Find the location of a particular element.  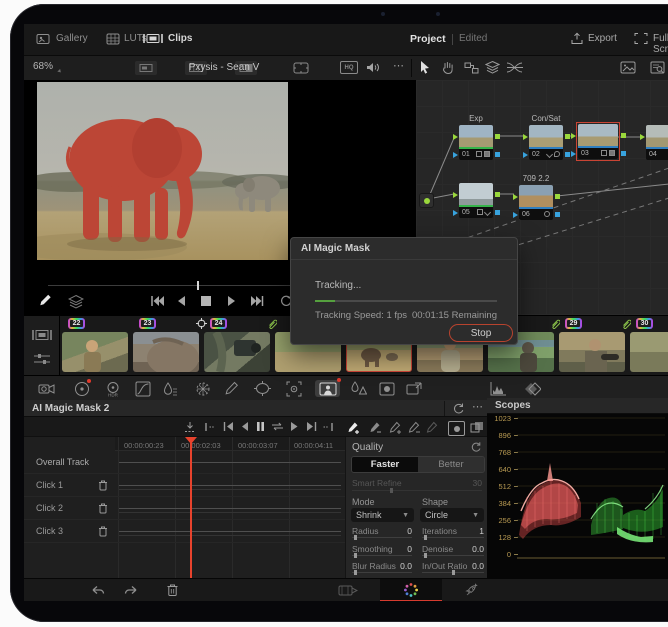

picker-eyedropper-icon is located at coordinates (45, 301).